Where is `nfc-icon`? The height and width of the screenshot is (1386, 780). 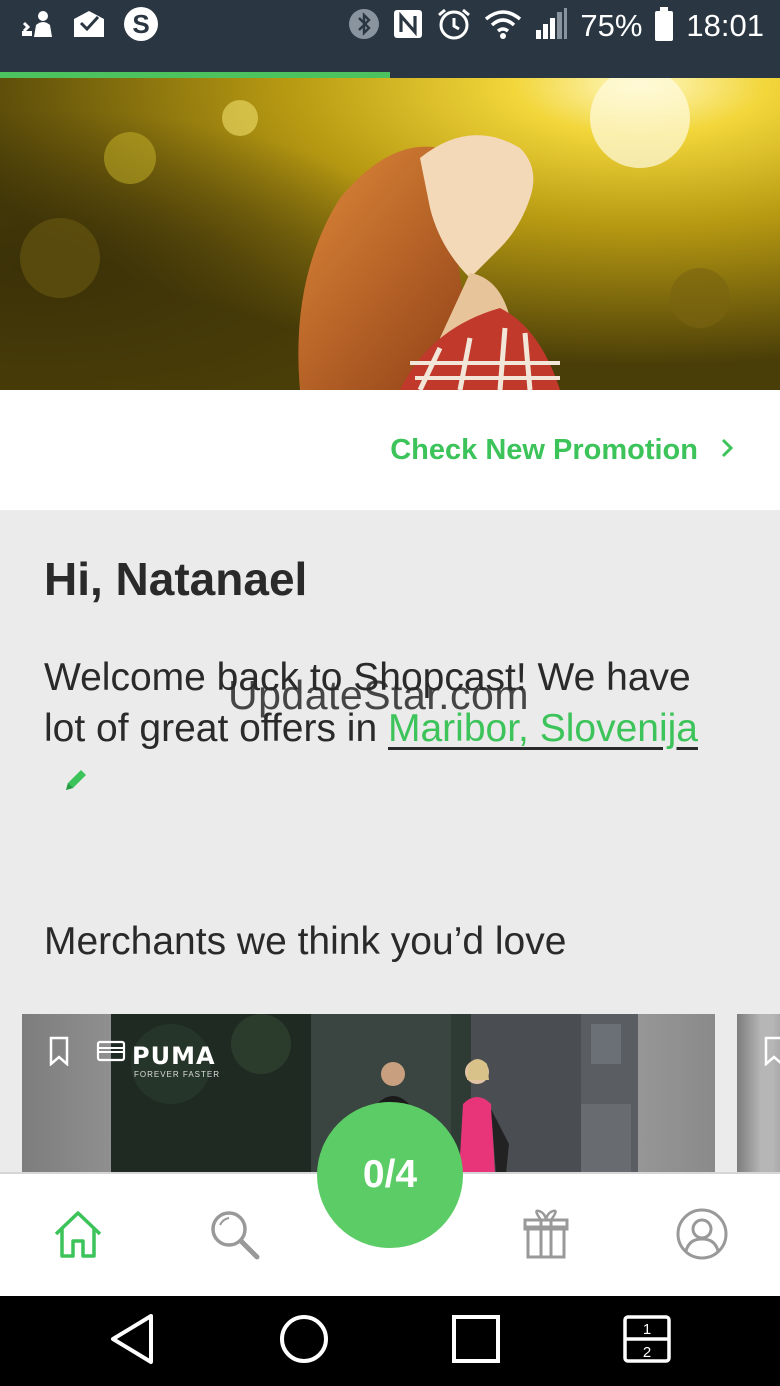 nfc-icon is located at coordinates (408, 26).